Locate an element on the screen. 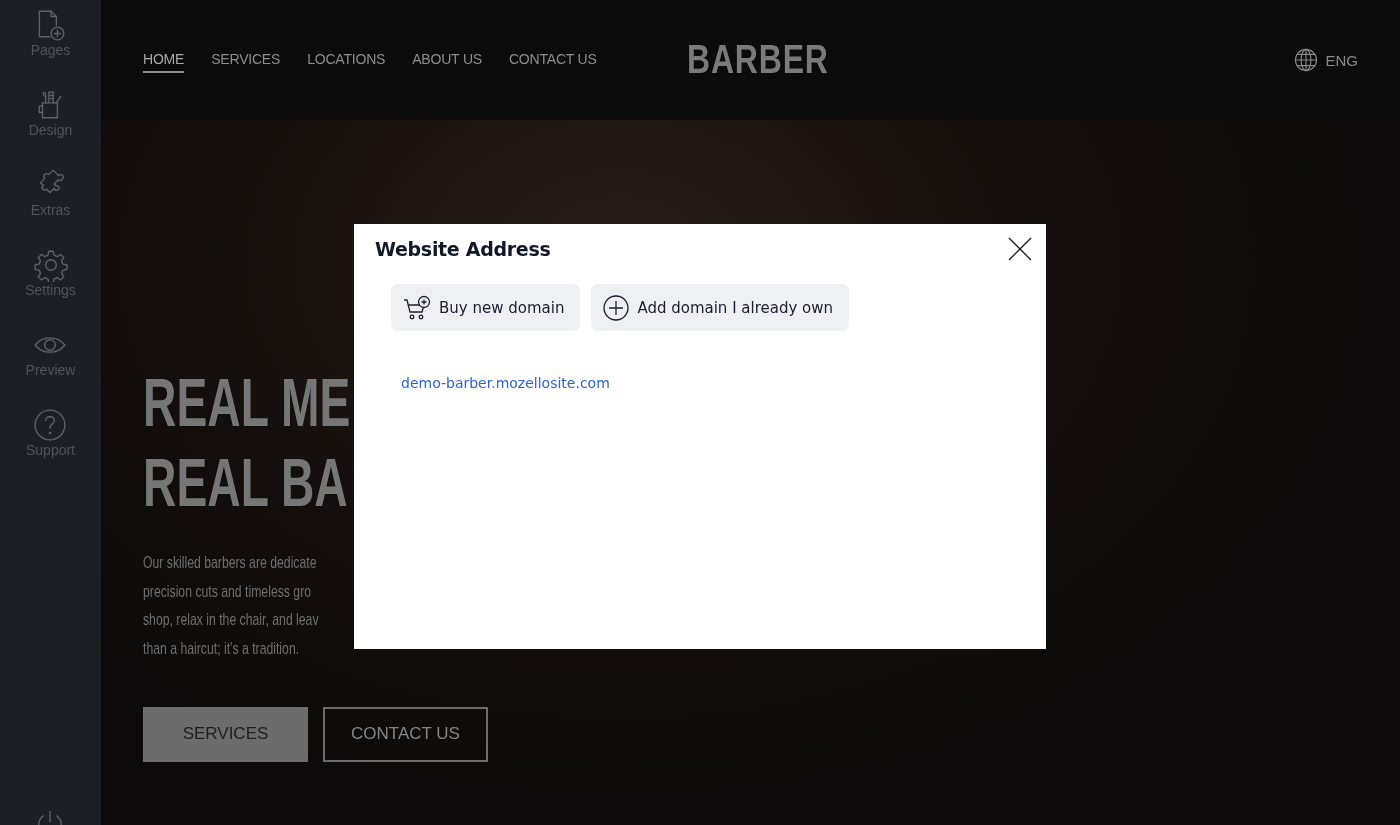 This screenshot has width=1400, height=825. globe-icon is located at coordinates (1306, 60).